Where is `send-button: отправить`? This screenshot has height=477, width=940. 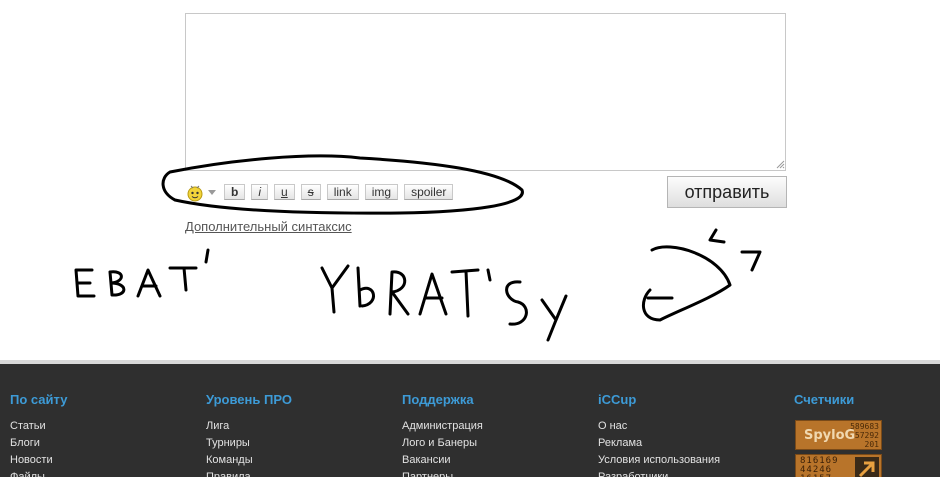
send-button: отправить is located at coordinates (727, 192).